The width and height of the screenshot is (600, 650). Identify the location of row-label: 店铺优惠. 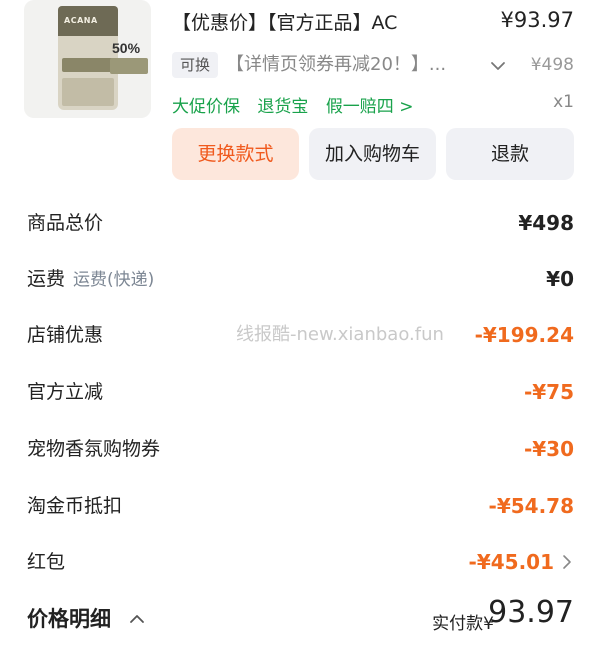
(65, 335).